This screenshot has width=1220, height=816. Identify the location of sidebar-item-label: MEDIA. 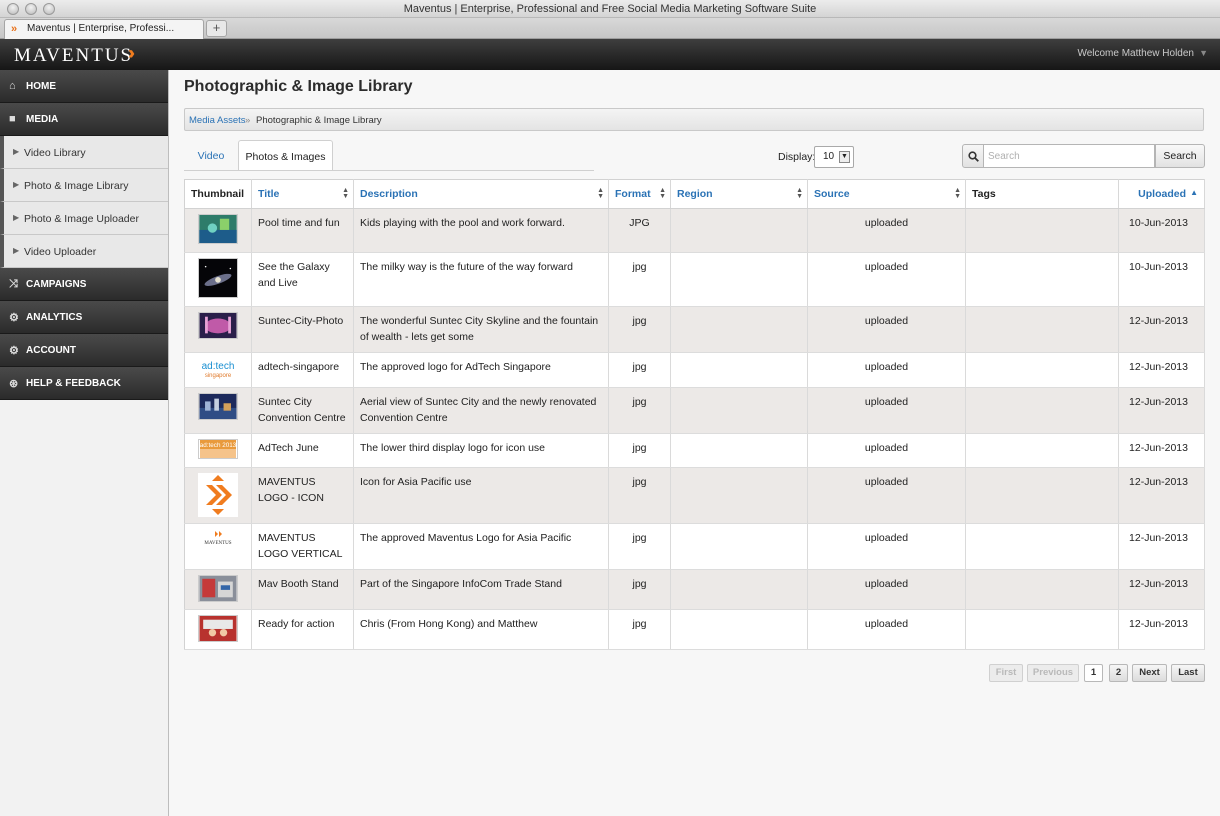
(42, 119).